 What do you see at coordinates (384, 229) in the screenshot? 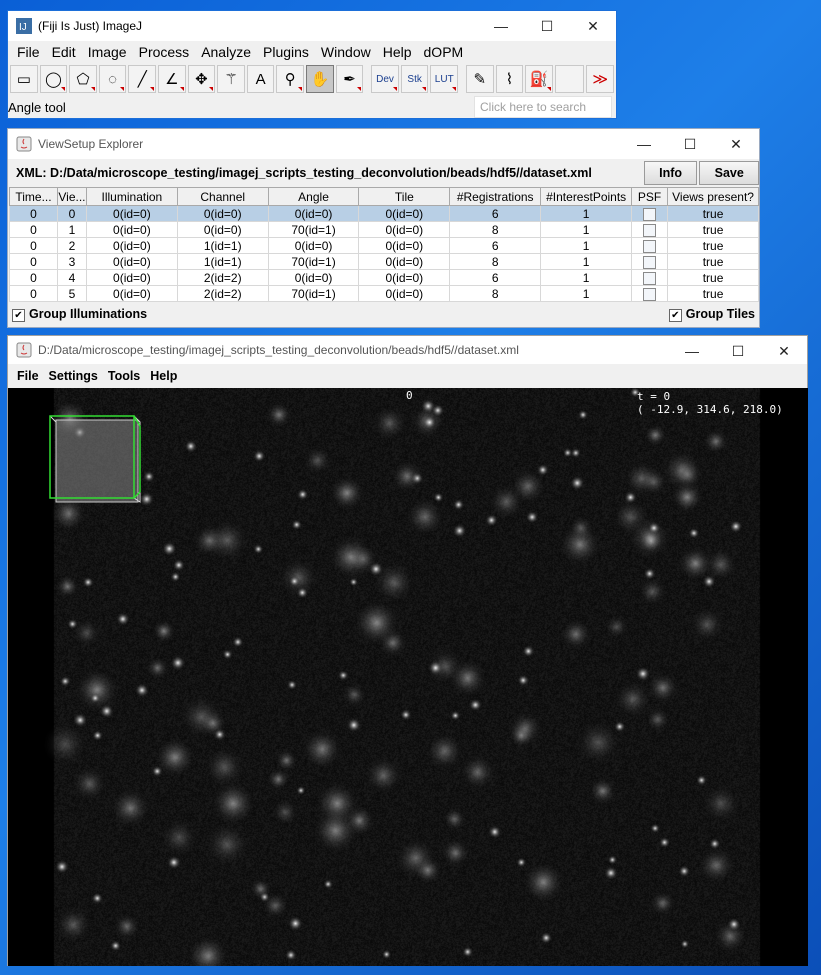
I see `table-row: 0 1 0(id=0) 0(id=0) 70(id=1) 0(id=0) 8 1 true` at bounding box center [384, 229].